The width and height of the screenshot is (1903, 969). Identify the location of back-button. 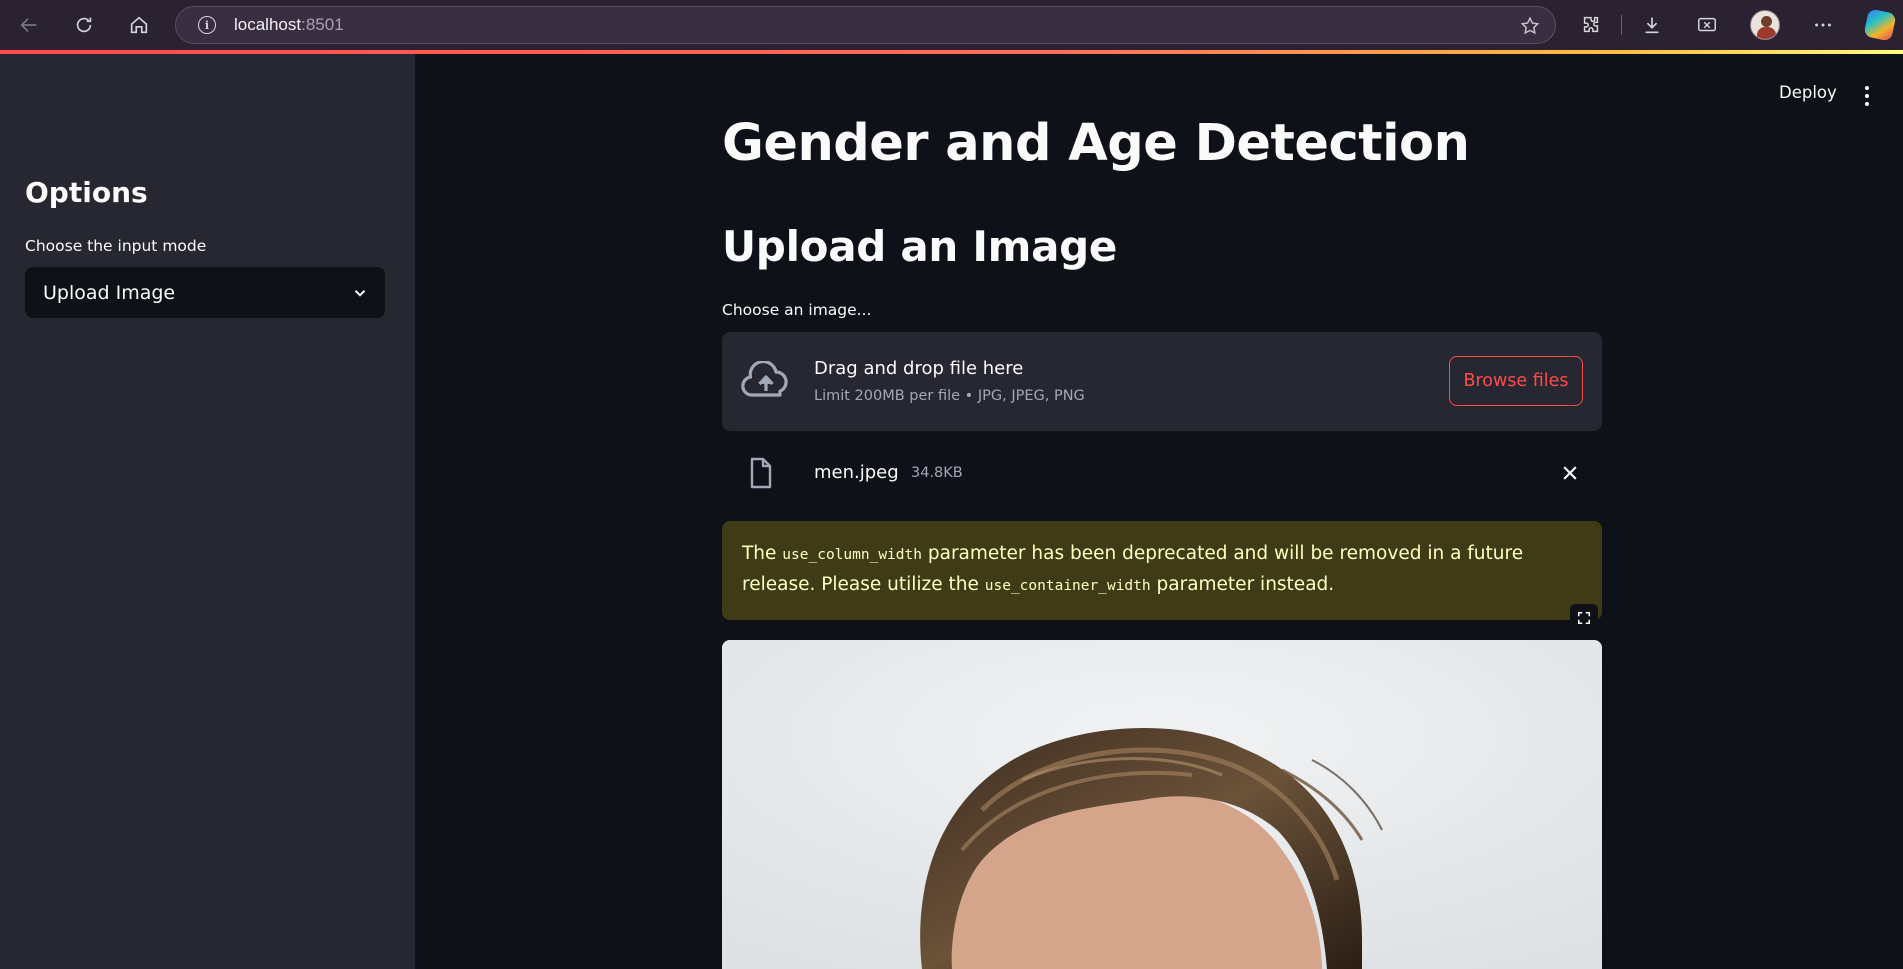
(29, 25).